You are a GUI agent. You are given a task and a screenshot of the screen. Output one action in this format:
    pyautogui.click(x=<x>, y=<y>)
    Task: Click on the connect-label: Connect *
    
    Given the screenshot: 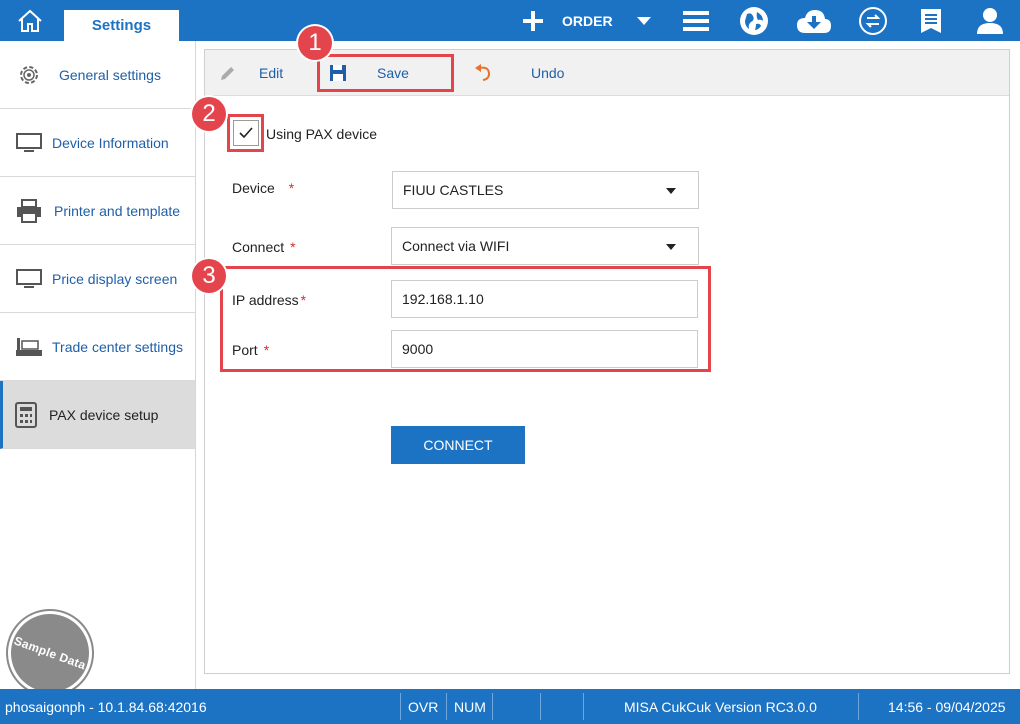 What is the action you would take?
    pyautogui.click(x=264, y=247)
    